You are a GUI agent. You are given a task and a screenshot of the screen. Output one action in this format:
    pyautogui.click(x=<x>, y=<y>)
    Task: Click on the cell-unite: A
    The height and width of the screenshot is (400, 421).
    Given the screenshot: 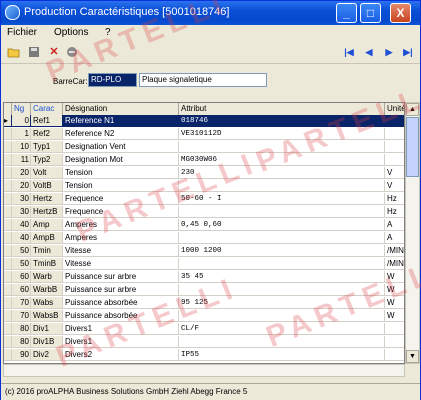 What is the action you would take?
    pyautogui.click(x=394, y=238)
    